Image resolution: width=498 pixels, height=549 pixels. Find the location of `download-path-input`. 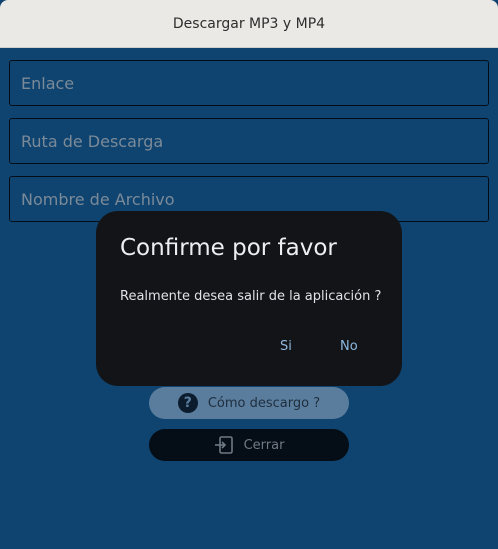

download-path-input is located at coordinates (249, 141).